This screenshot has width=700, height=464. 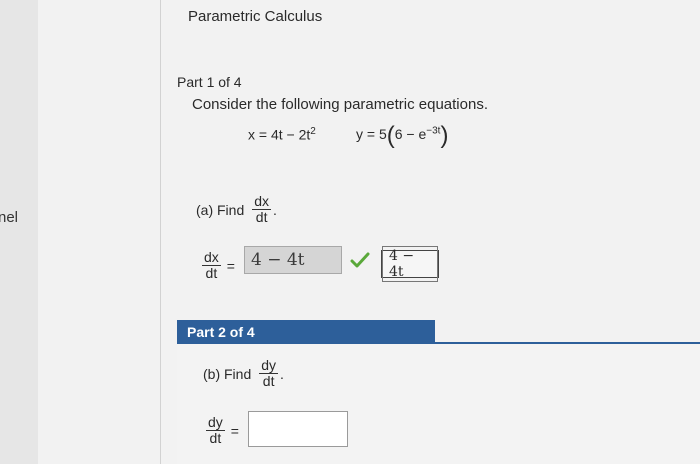 What do you see at coordinates (360, 260) in the screenshot?
I see `check-icon` at bounding box center [360, 260].